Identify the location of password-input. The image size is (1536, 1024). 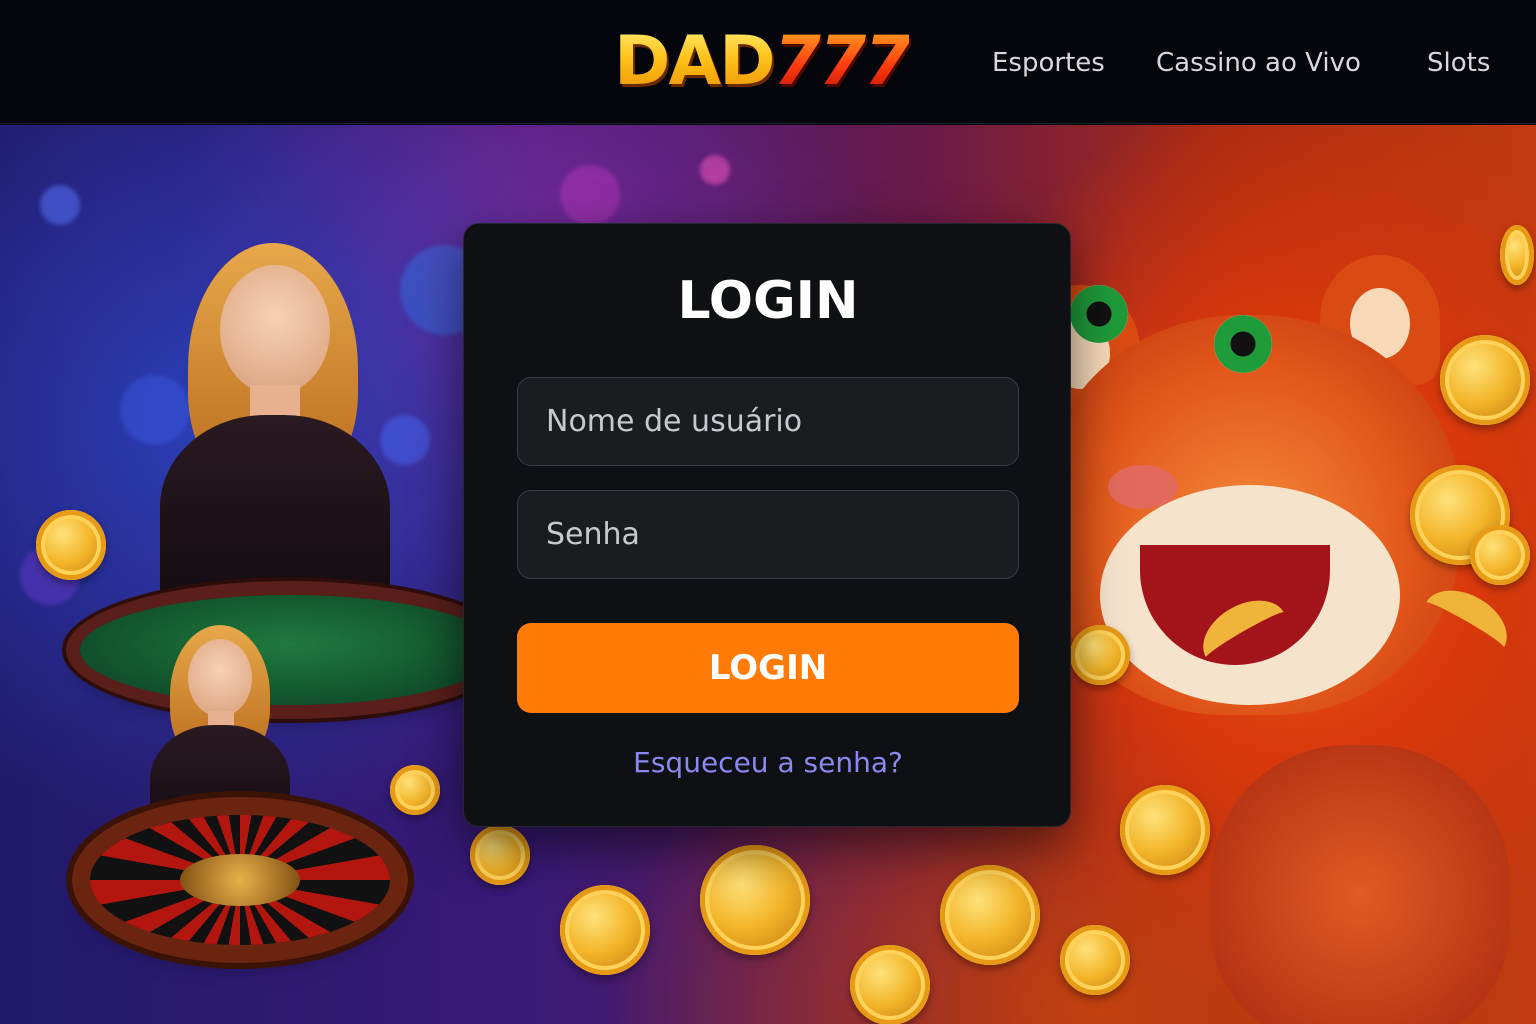
(768, 534).